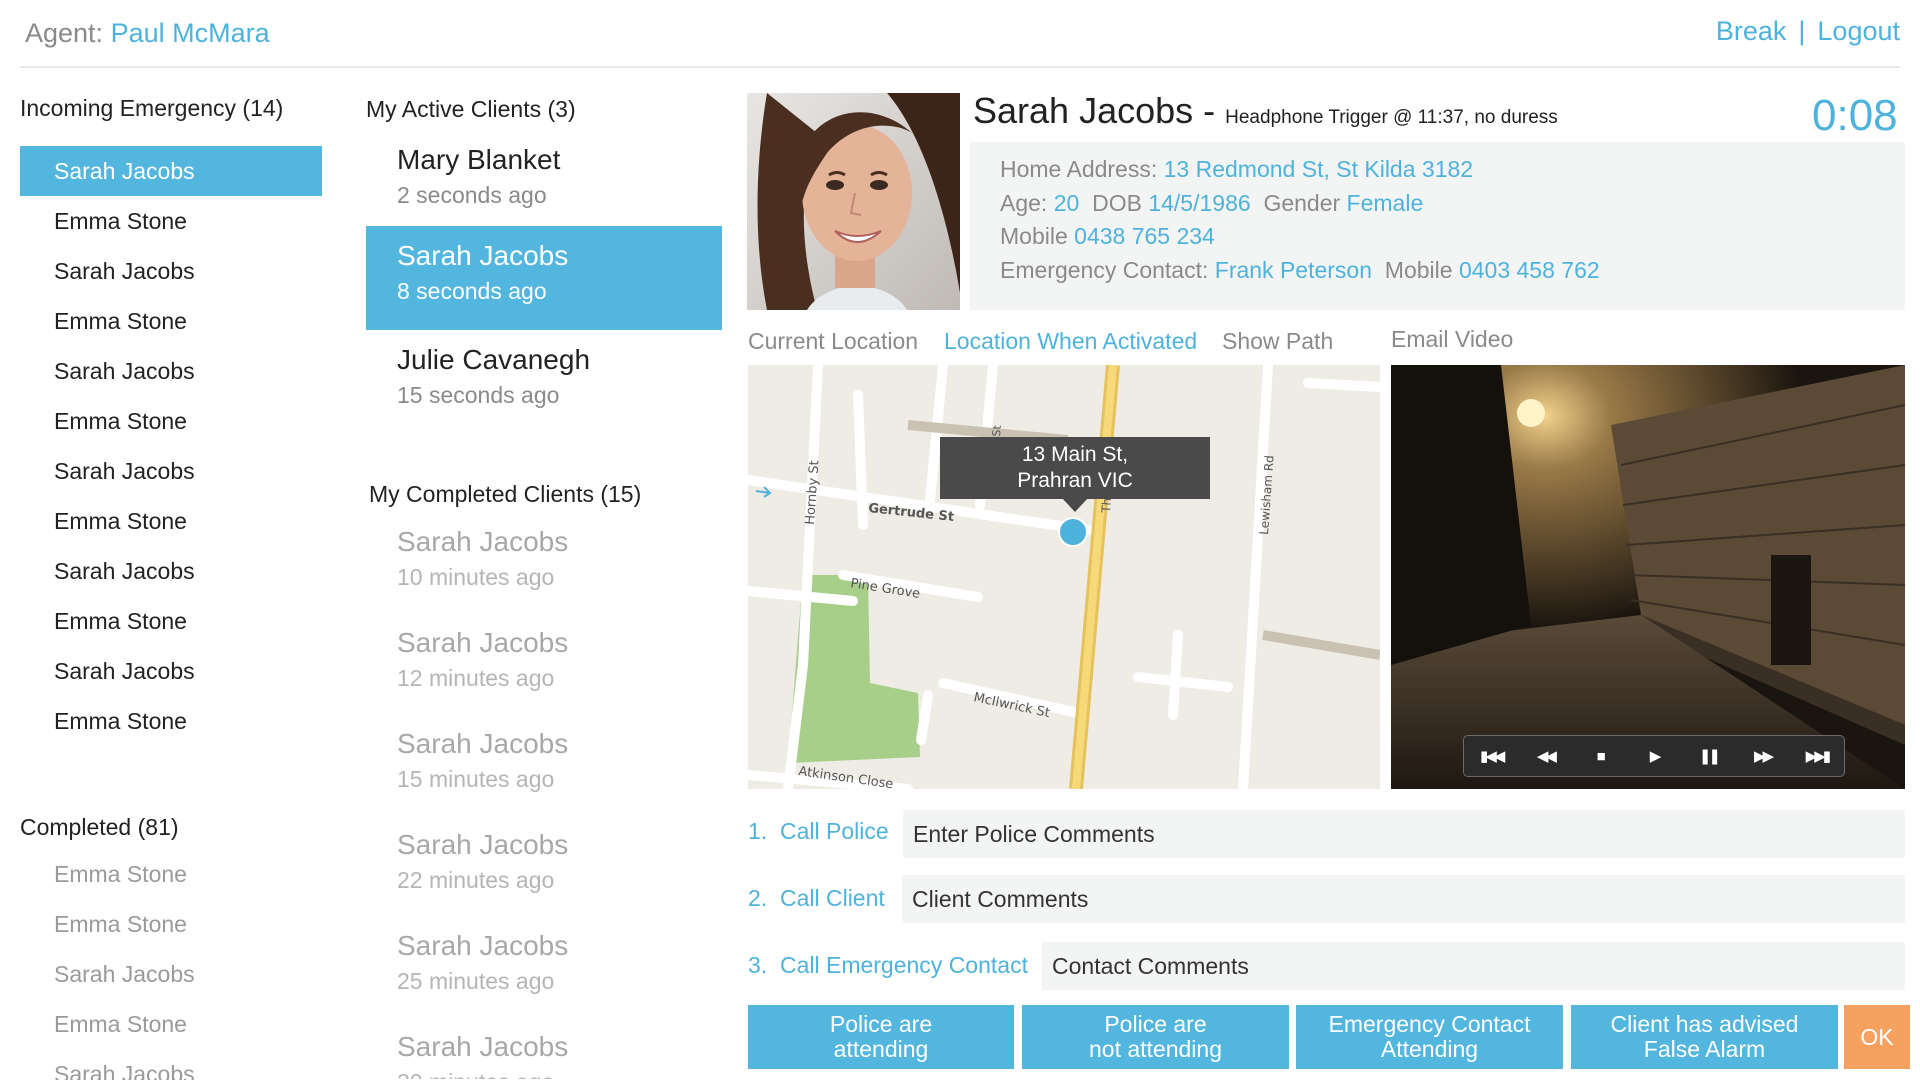 This screenshot has height=1080, width=1920. What do you see at coordinates (1083, 110) in the screenshot?
I see `patient-name: Sarah Jacobs` at bounding box center [1083, 110].